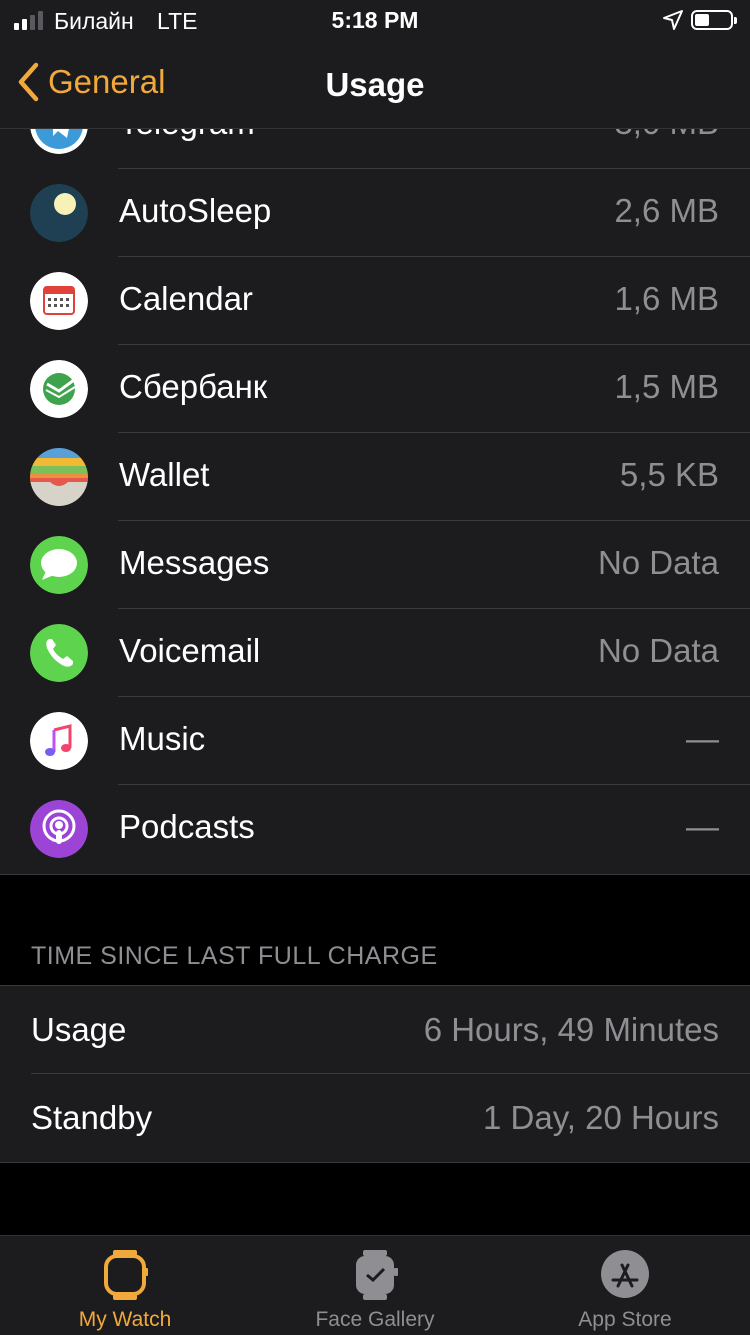 Image resolution: width=750 pixels, height=1335 pixels. What do you see at coordinates (669, 474) in the screenshot?
I see `app-usage-value: 5,5 KB` at bounding box center [669, 474].